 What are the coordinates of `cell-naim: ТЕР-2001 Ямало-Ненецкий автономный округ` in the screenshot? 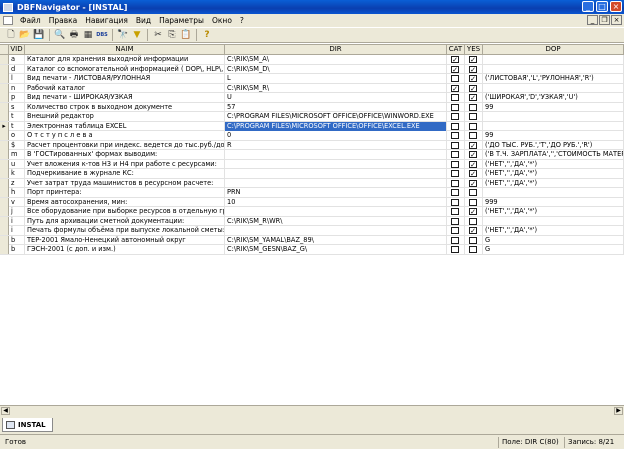 It's located at (125, 240).